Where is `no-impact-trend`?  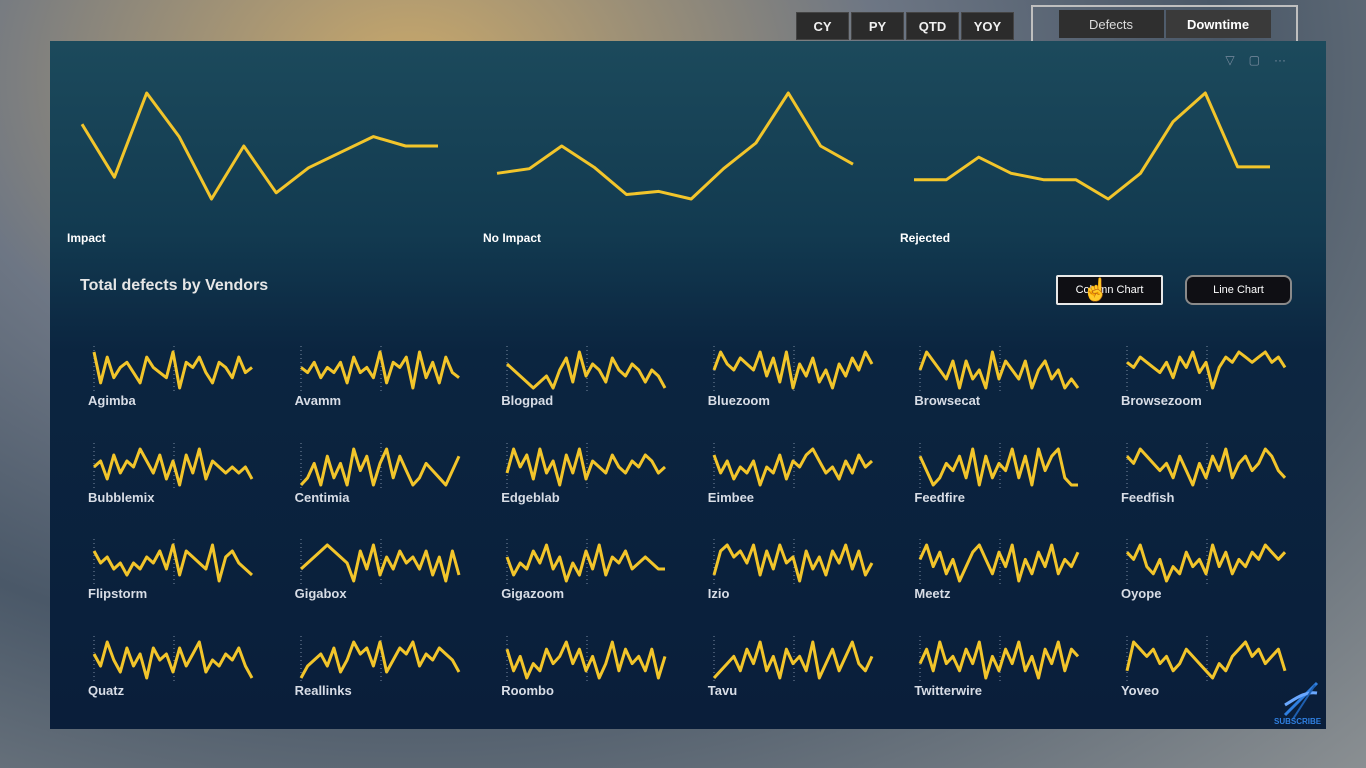 no-impact-trend is located at coordinates (675, 146).